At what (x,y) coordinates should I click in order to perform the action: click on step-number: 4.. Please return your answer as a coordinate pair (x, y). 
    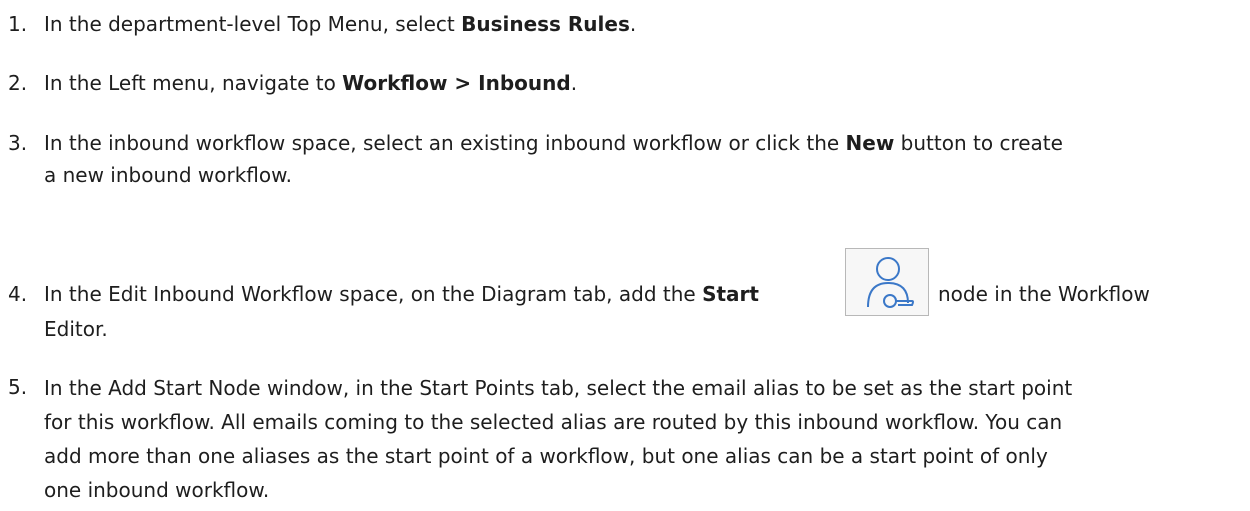
    Looking at the image, I should click on (18, 294).